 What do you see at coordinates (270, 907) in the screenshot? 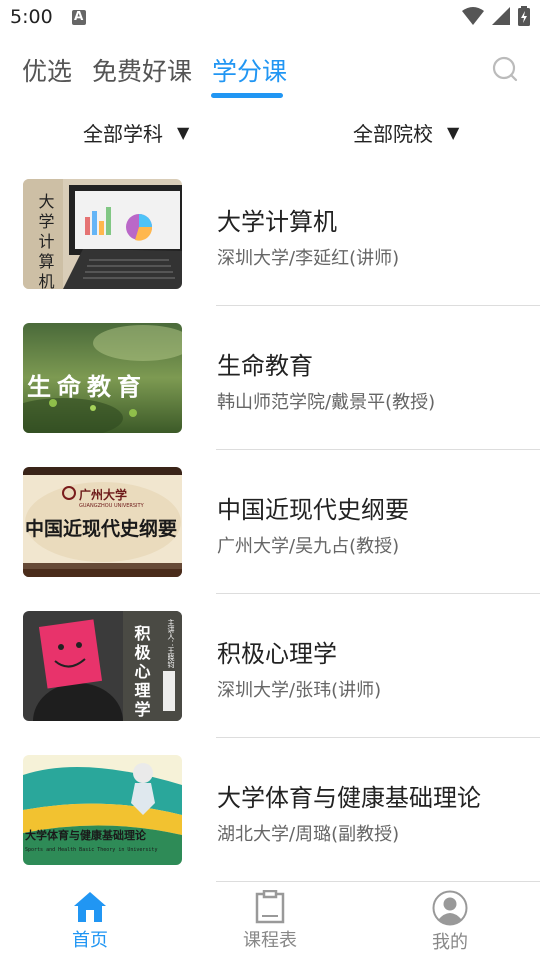
I see `clipboard-icon` at bounding box center [270, 907].